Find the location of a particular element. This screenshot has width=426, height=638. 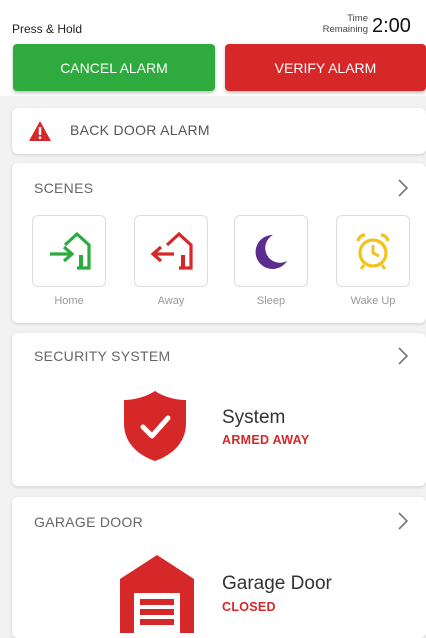

home-leave-icon is located at coordinates (171, 250).